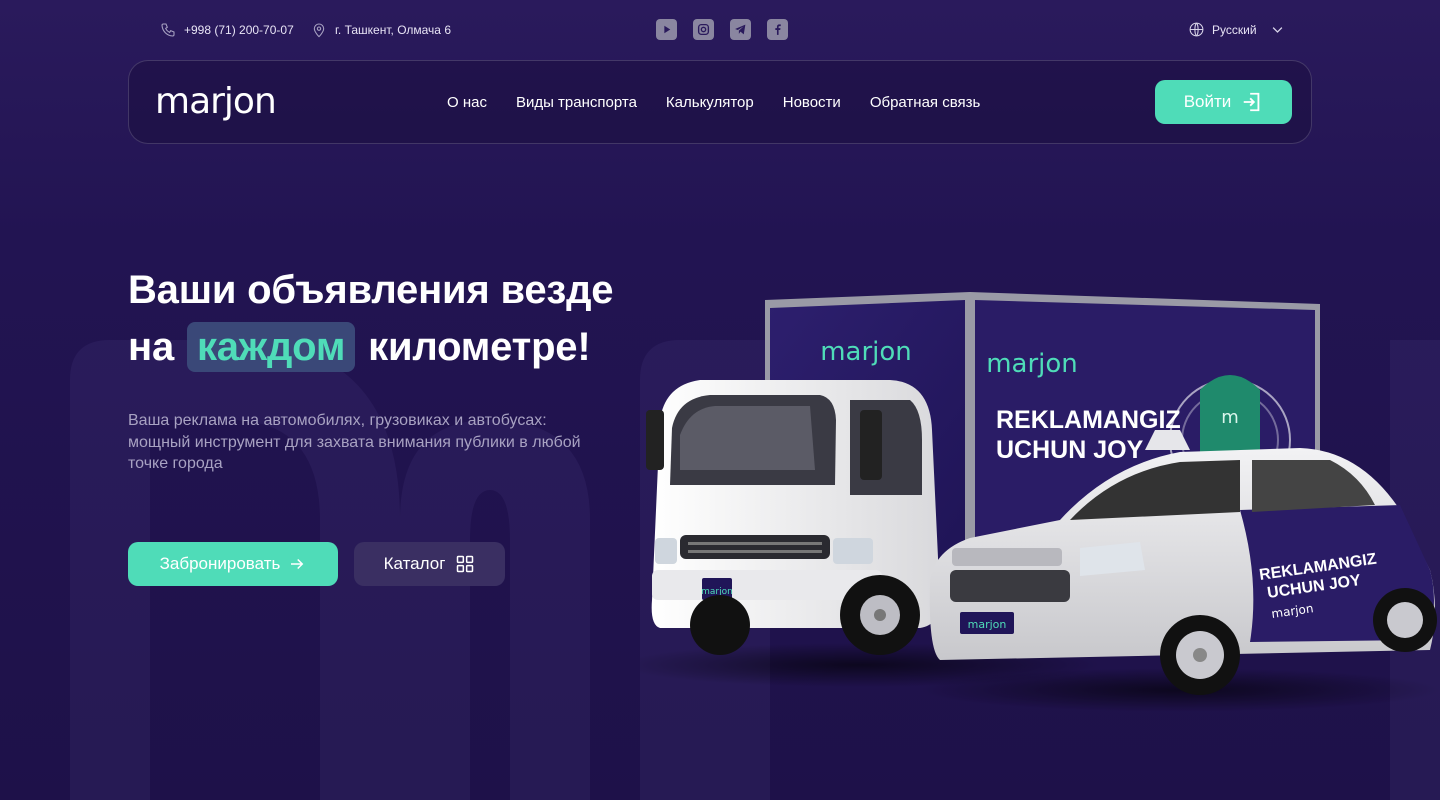  Describe the element at coordinates (216, 101) in the screenshot. I see `logo: marjon` at that location.